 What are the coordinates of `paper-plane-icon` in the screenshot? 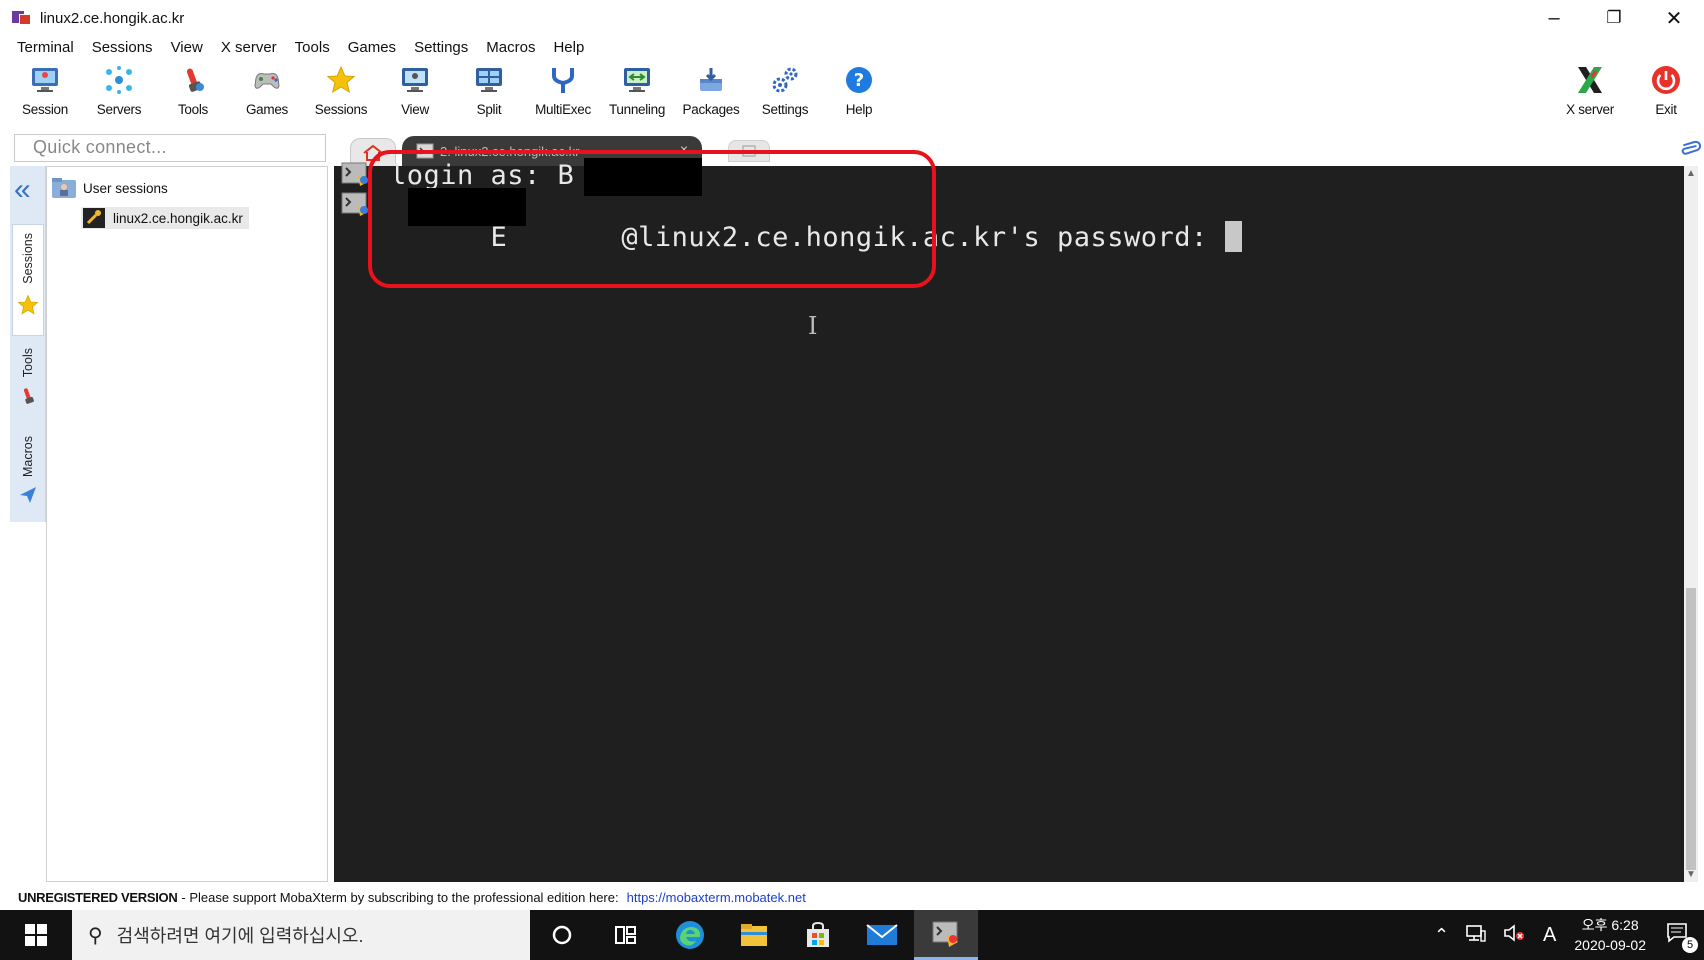 It's located at (28, 494).